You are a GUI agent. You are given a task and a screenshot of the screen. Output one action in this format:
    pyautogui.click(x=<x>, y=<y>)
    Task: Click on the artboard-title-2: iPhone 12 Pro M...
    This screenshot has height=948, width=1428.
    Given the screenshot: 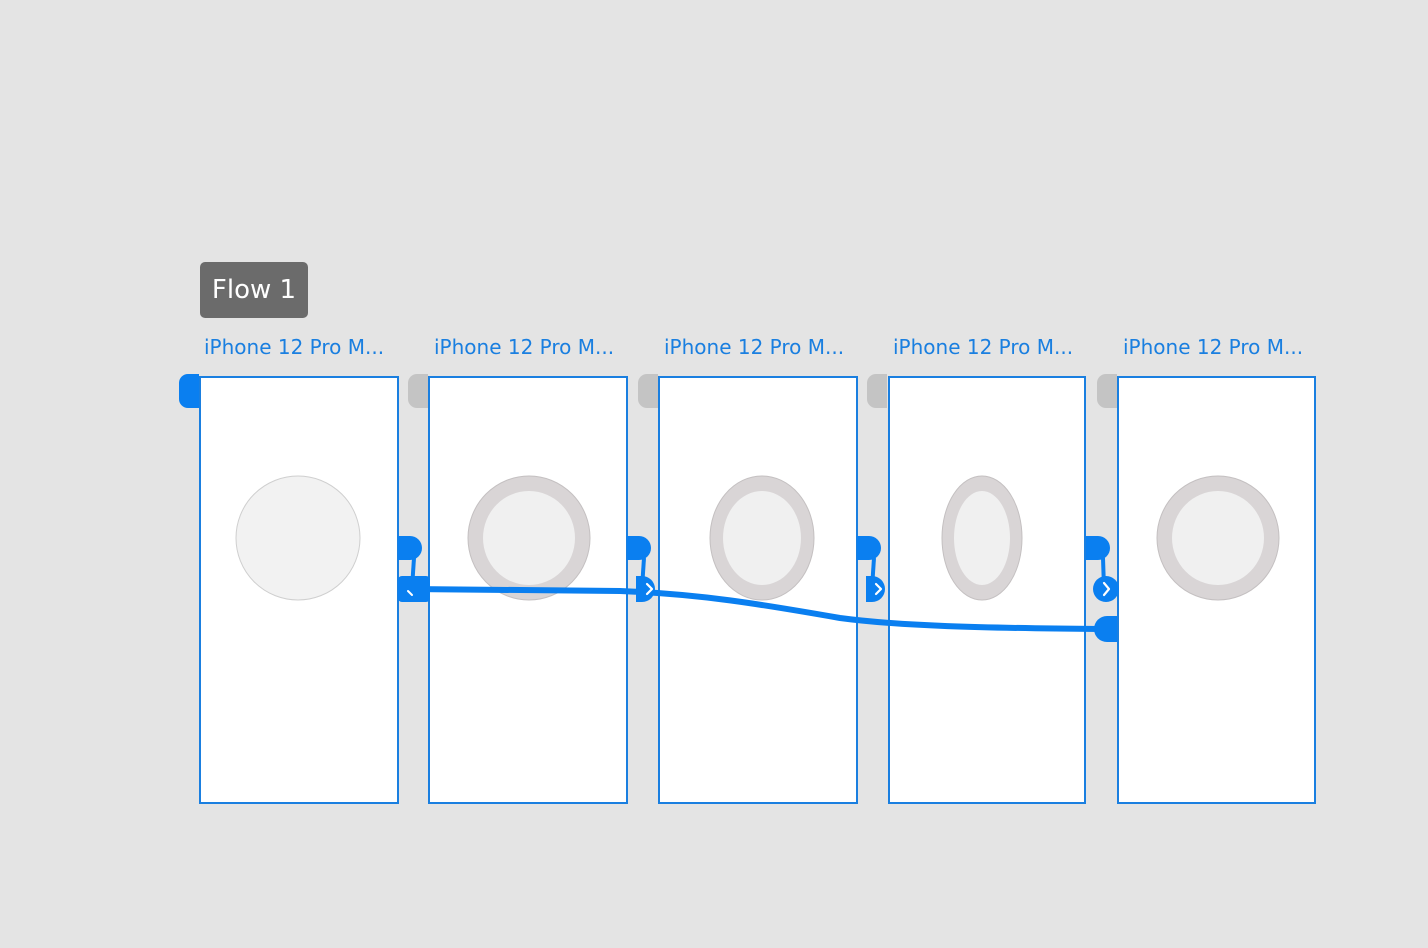 What is the action you would take?
    pyautogui.click(x=534, y=347)
    